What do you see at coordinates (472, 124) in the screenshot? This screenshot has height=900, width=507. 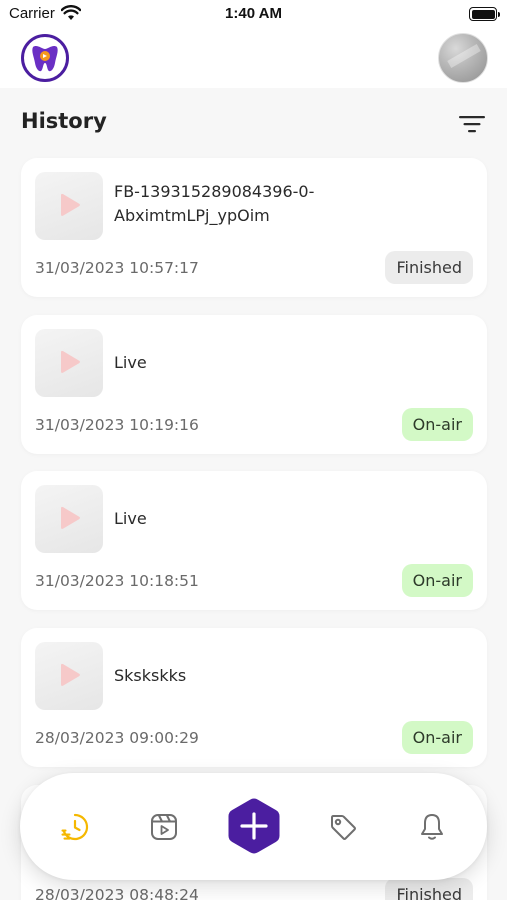 I see `filter-icon` at bounding box center [472, 124].